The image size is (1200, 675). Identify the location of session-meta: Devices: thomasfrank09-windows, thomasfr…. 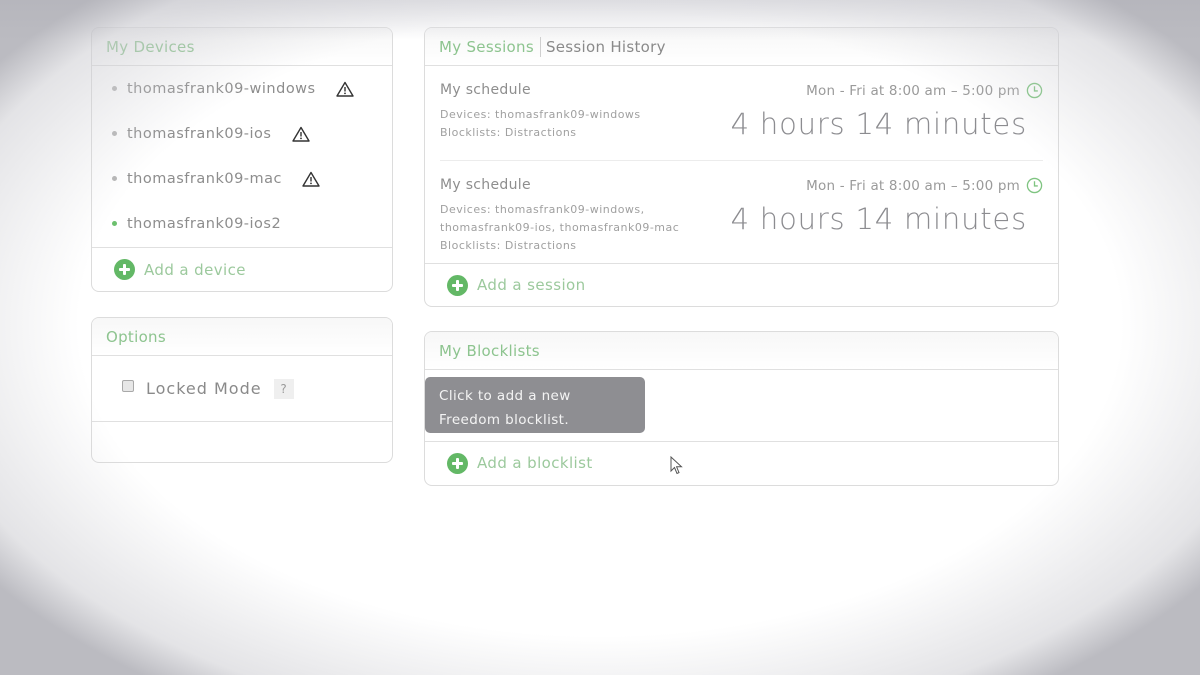
(559, 228).